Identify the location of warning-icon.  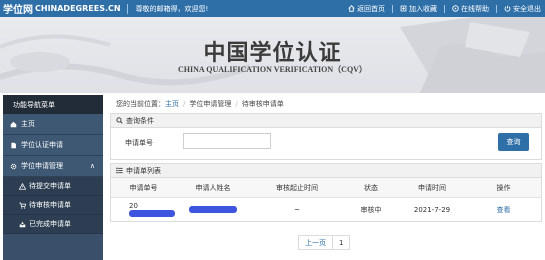
(22, 186).